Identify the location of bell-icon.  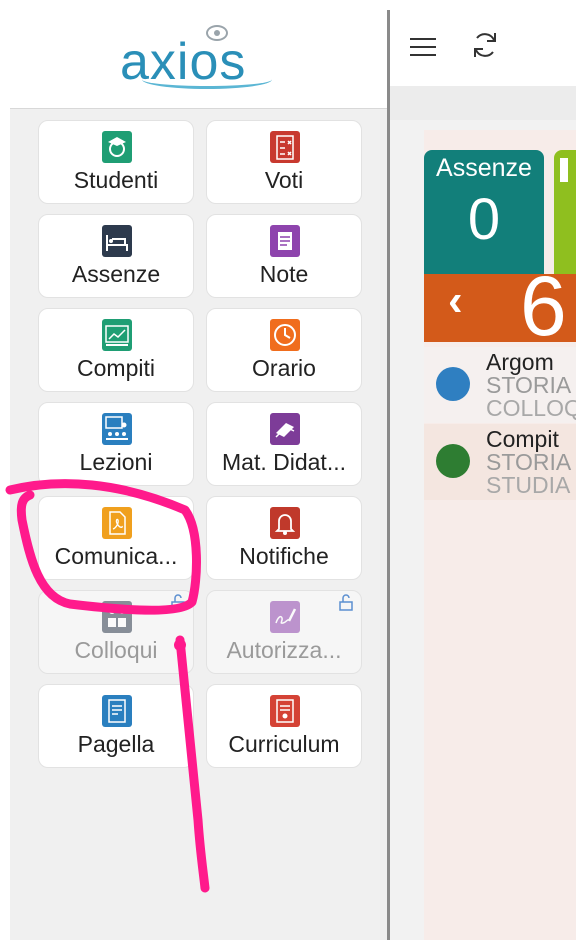
(285, 523).